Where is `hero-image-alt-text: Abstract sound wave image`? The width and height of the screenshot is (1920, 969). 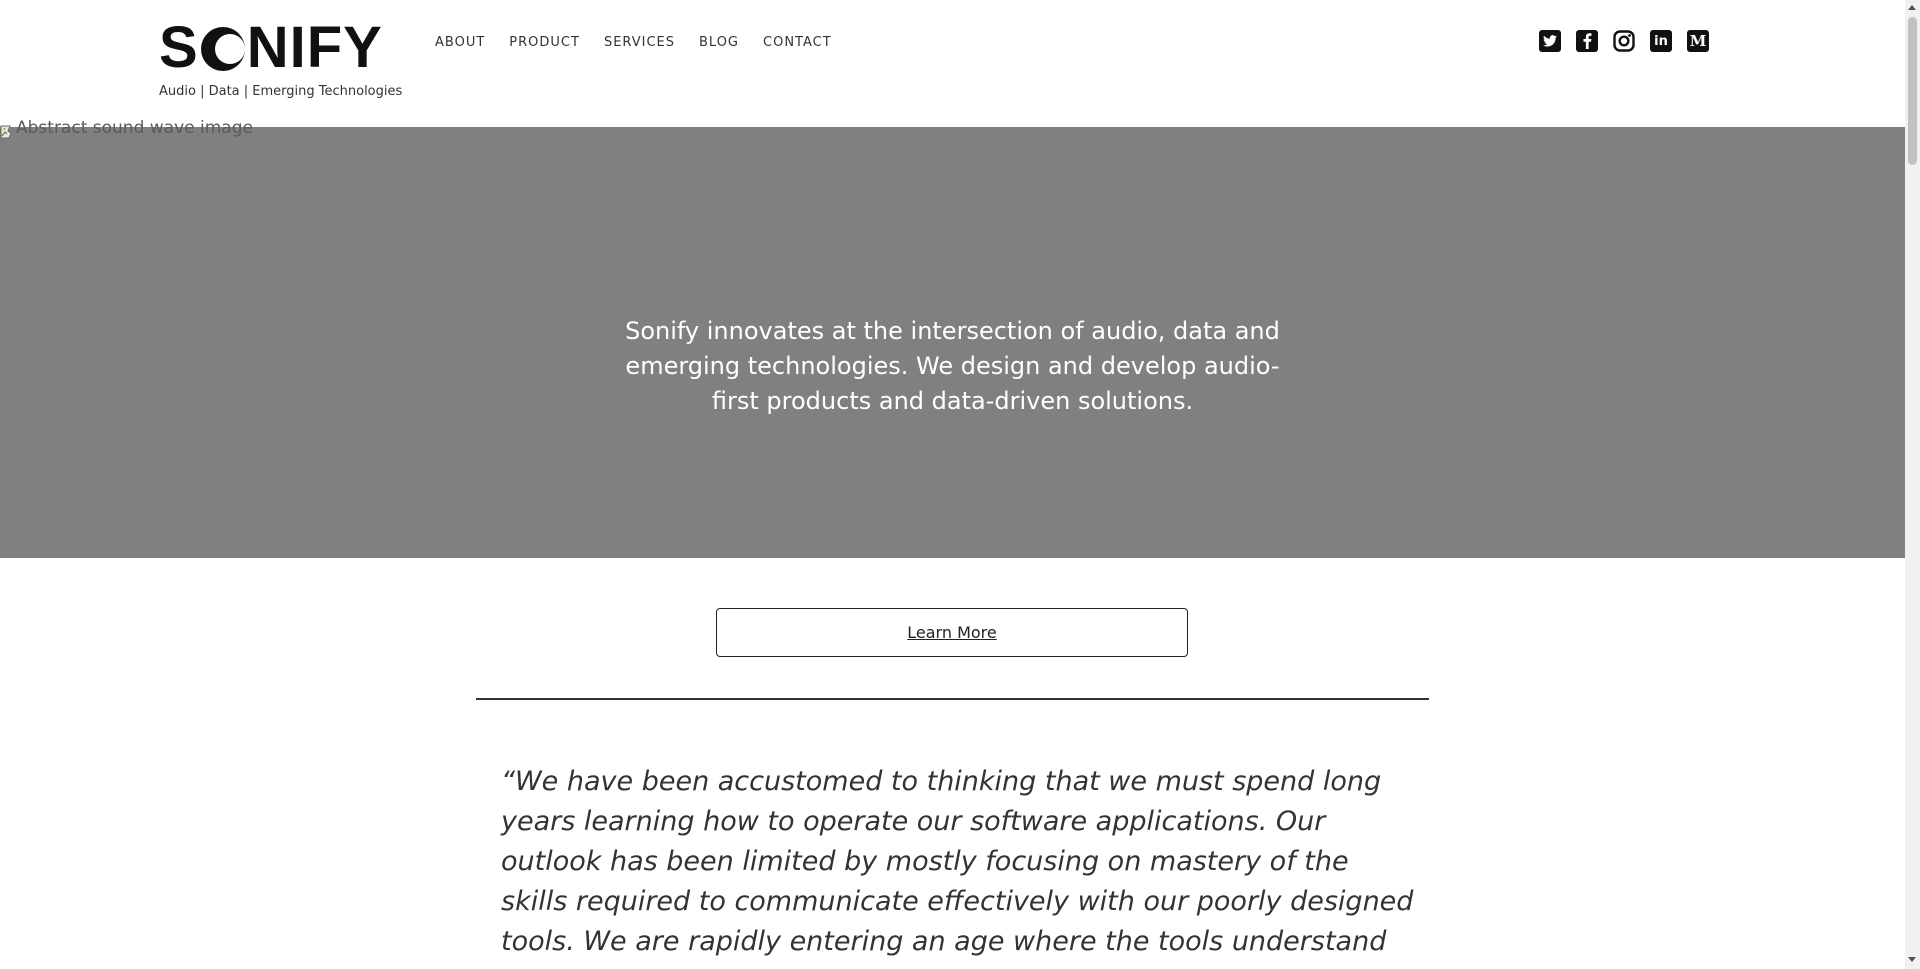 hero-image-alt-text: Abstract sound wave image is located at coordinates (134, 128).